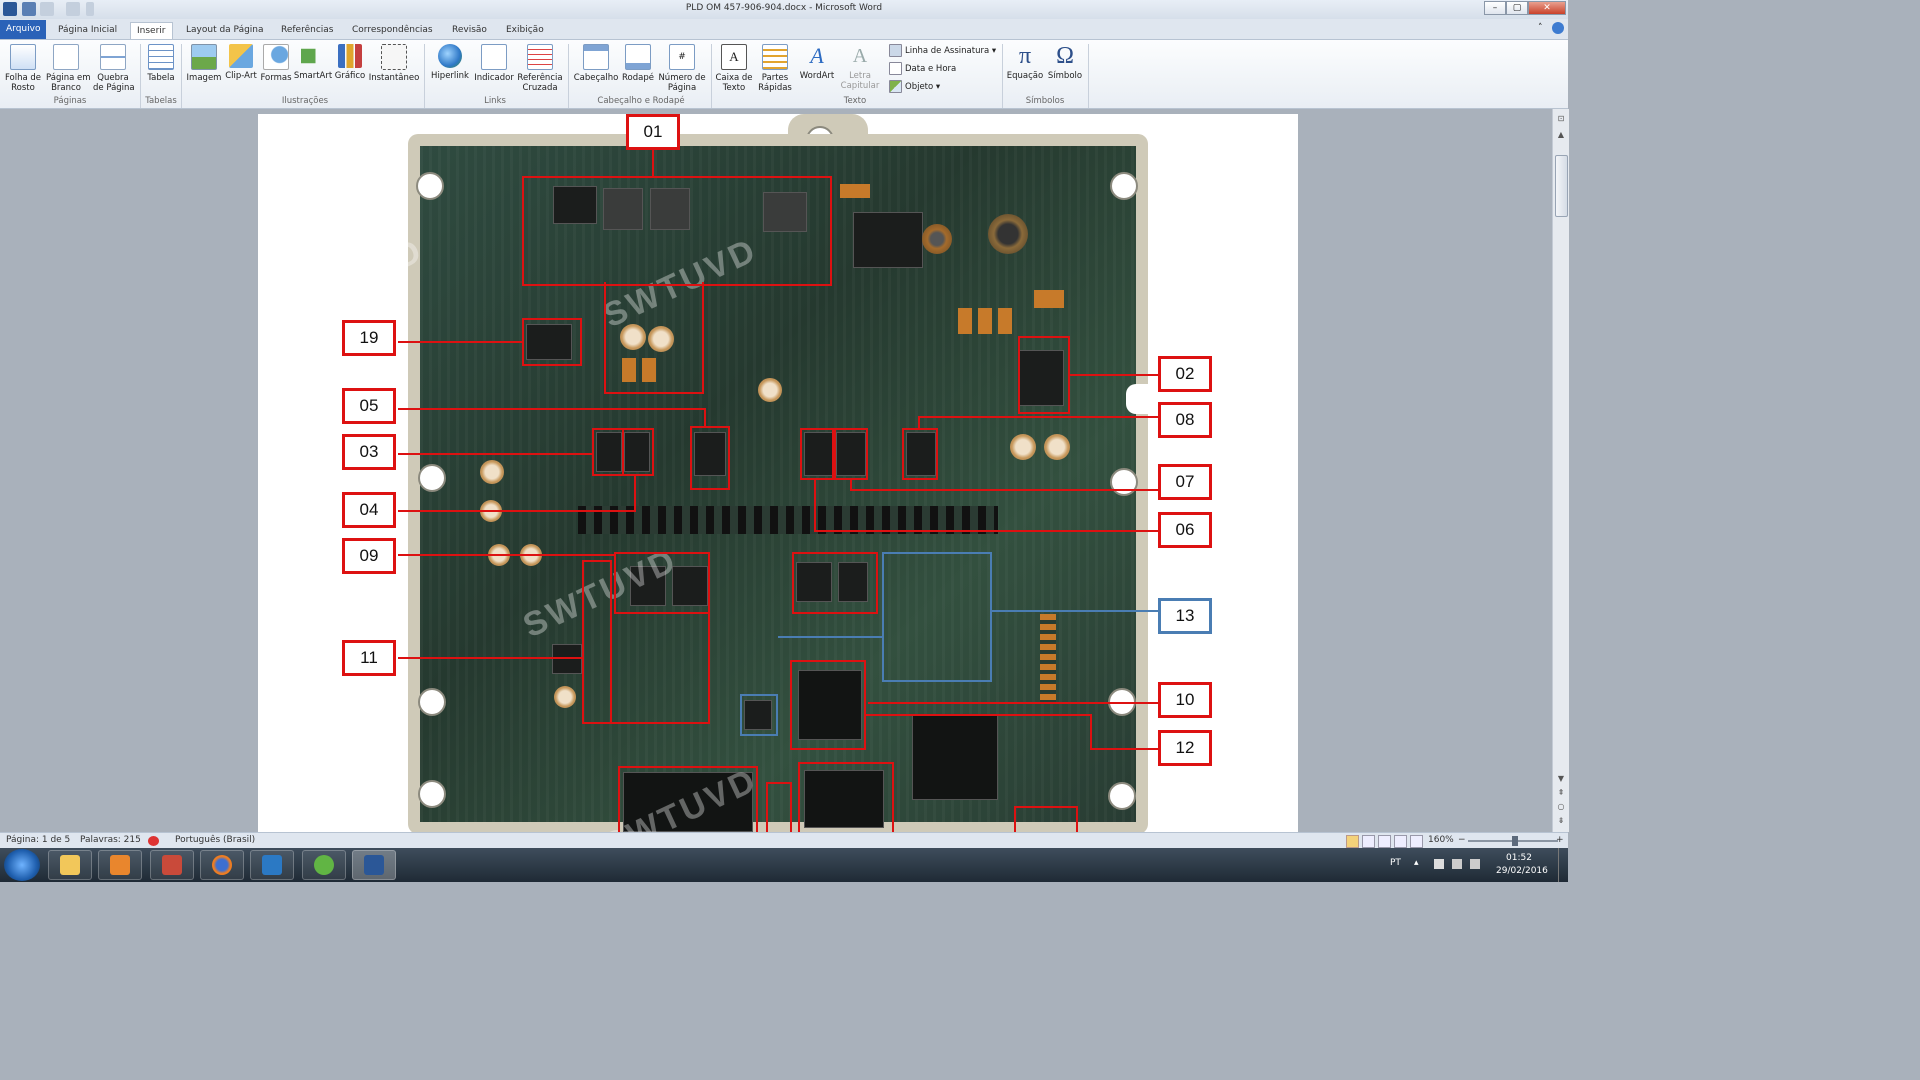 The image size is (1920, 1080). What do you see at coordinates (1439, 864) in the screenshot?
I see `tray-flag-icon` at bounding box center [1439, 864].